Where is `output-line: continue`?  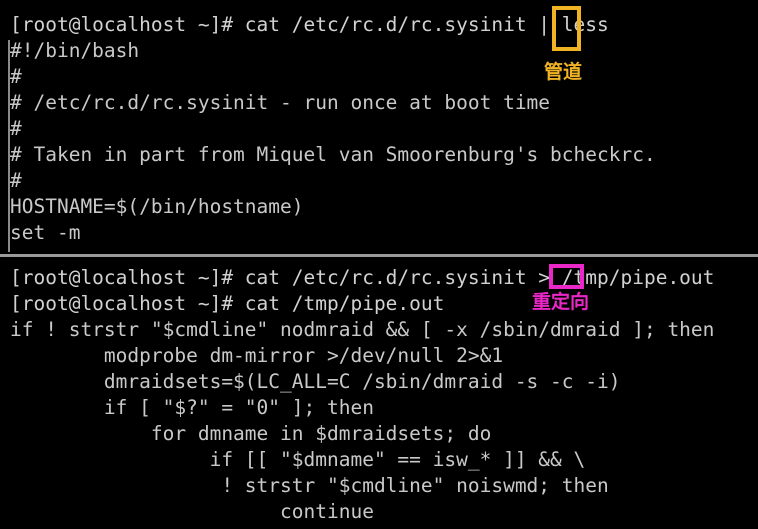
output-line: continue is located at coordinates (192, 511).